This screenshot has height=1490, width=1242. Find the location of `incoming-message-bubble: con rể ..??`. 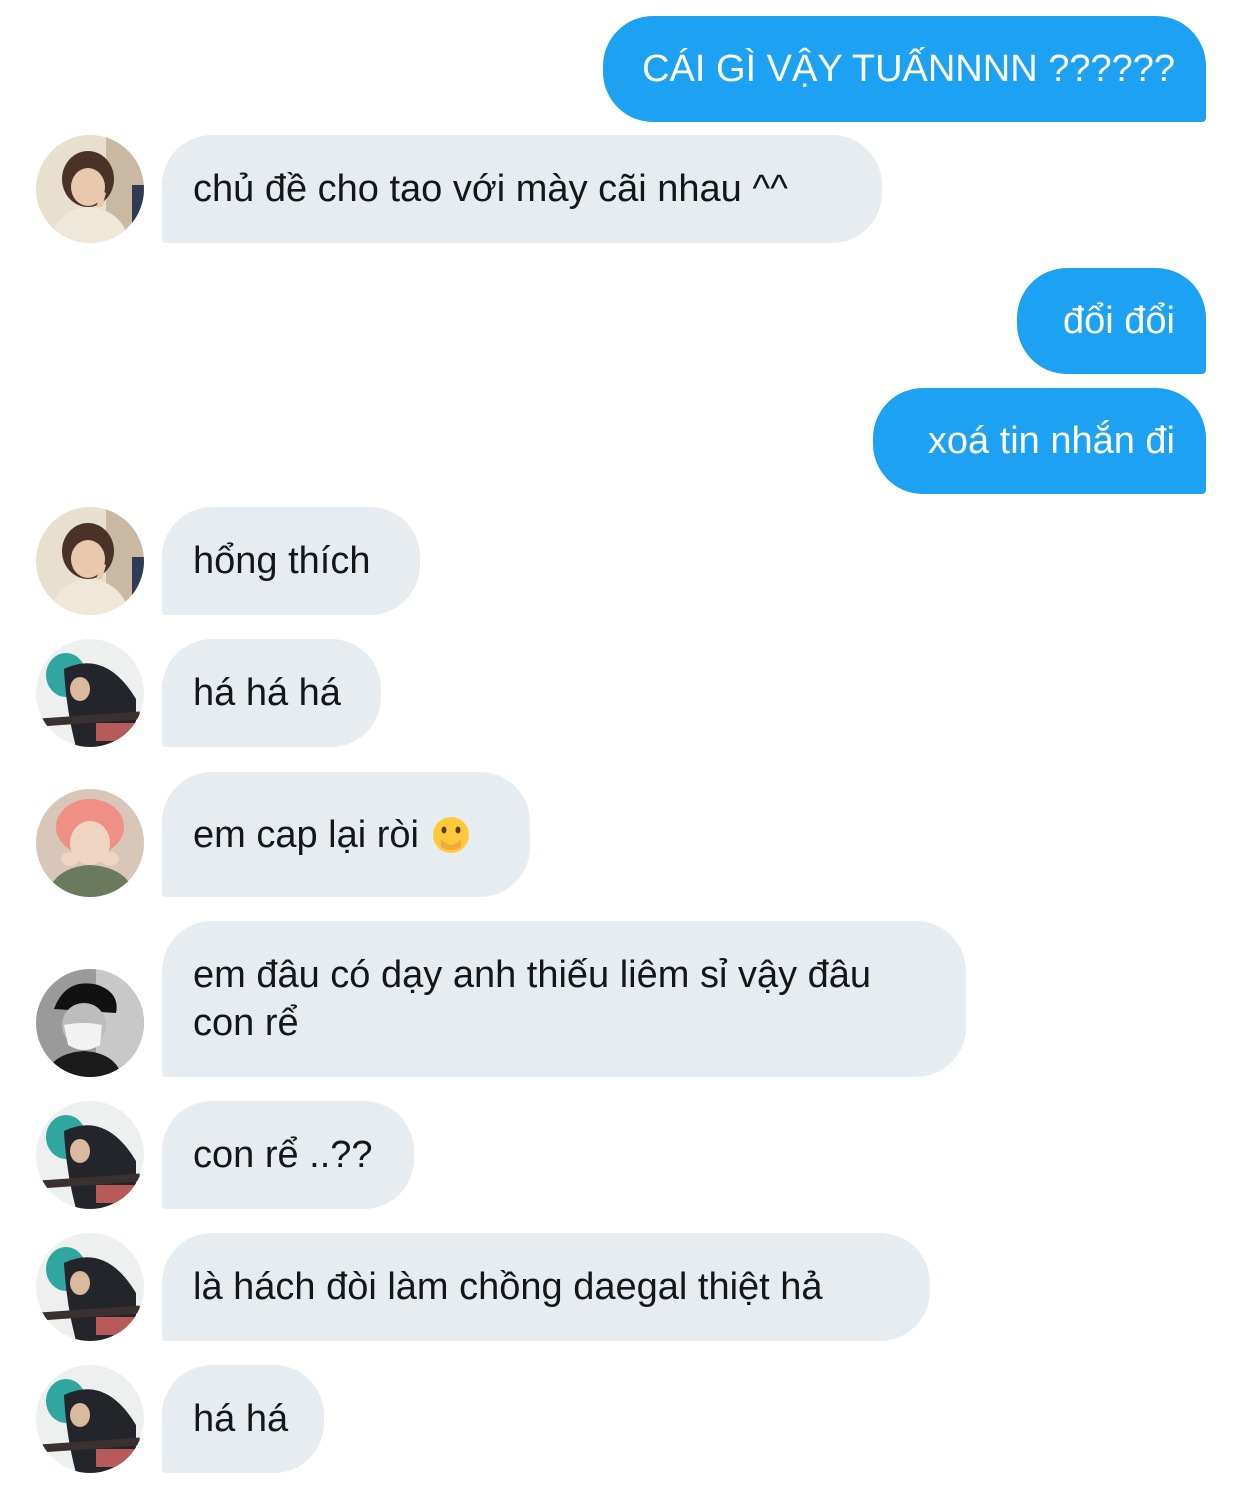

incoming-message-bubble: con rể ..?? is located at coordinates (288, 1155).